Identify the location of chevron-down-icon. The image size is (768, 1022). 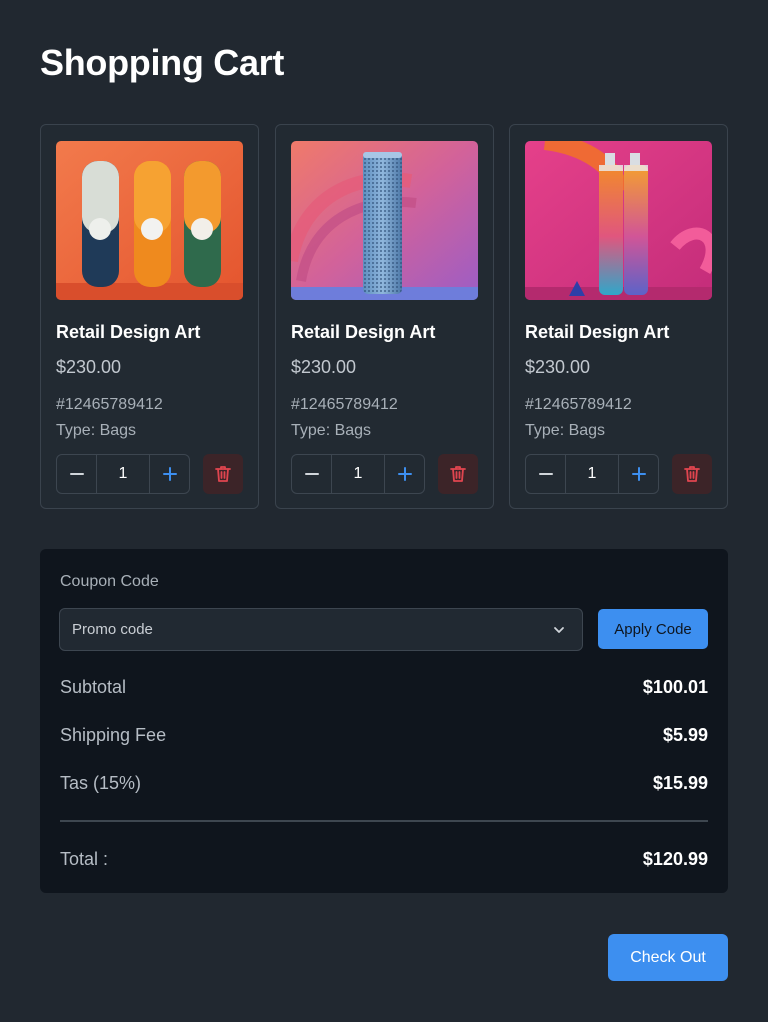
(559, 629).